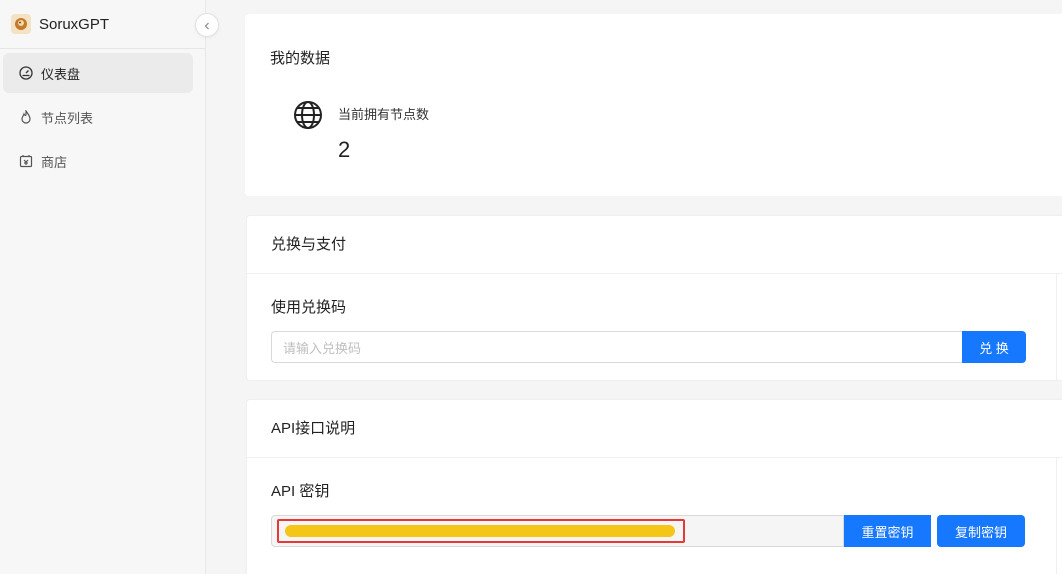 This screenshot has height=574, width=1062. I want to click on collapse-sidebar-button, so click(207, 25).